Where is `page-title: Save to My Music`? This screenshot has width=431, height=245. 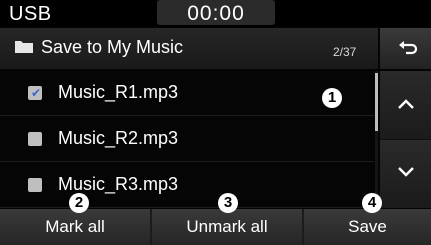 page-title: Save to My Music is located at coordinates (112, 47).